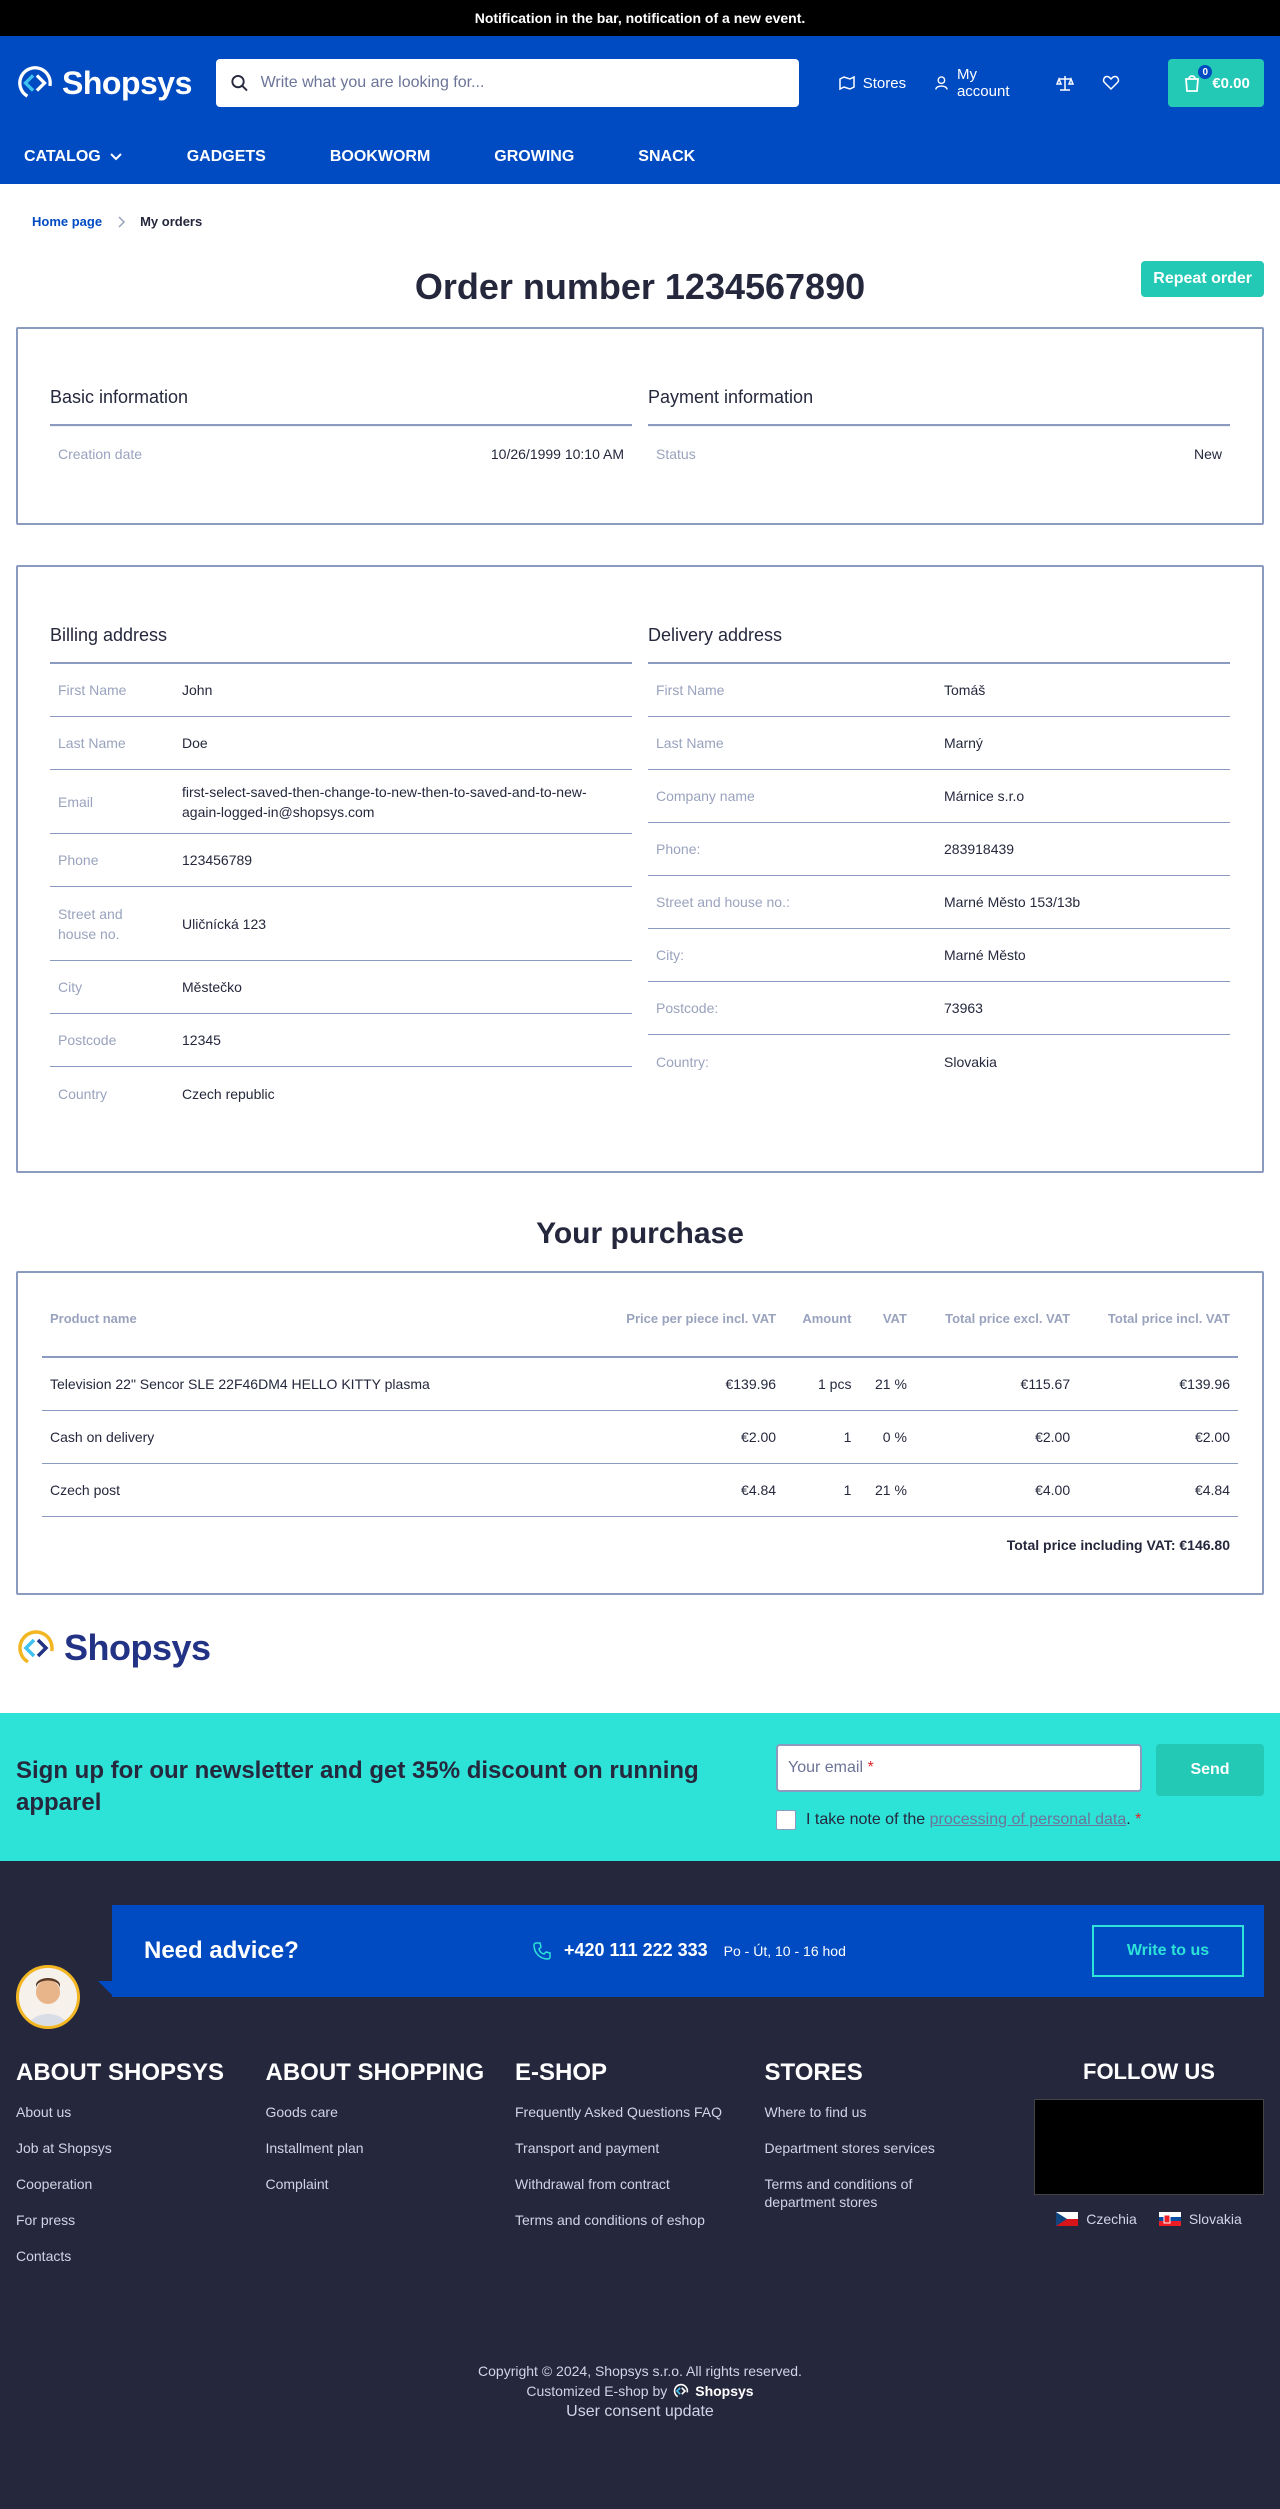 The width and height of the screenshot is (1280, 2509). I want to click on heart-icon, so click(1111, 83).